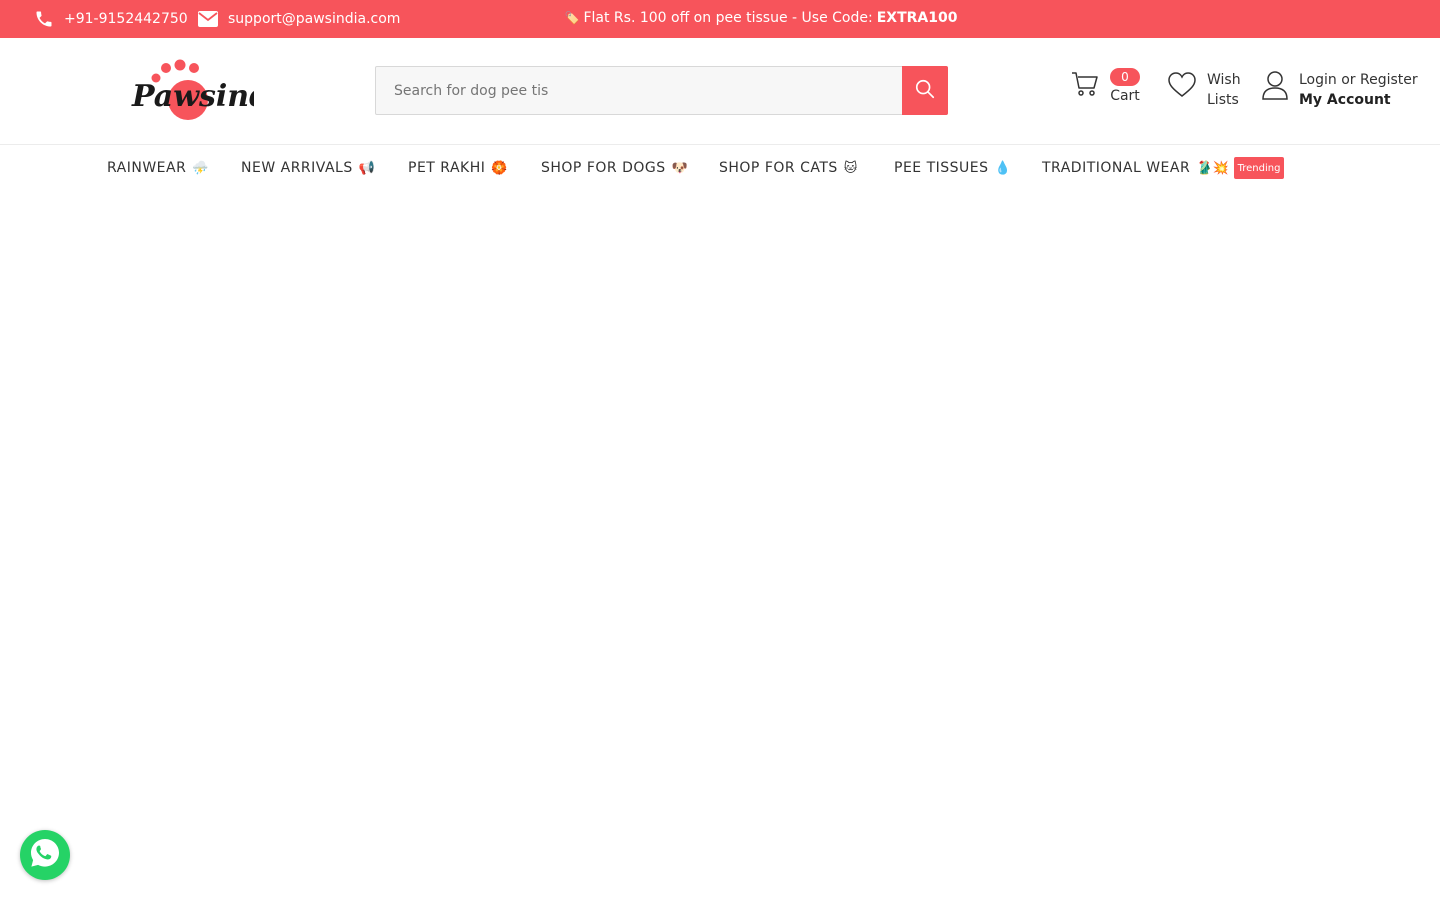  I want to click on search-icon, so click(925, 91).